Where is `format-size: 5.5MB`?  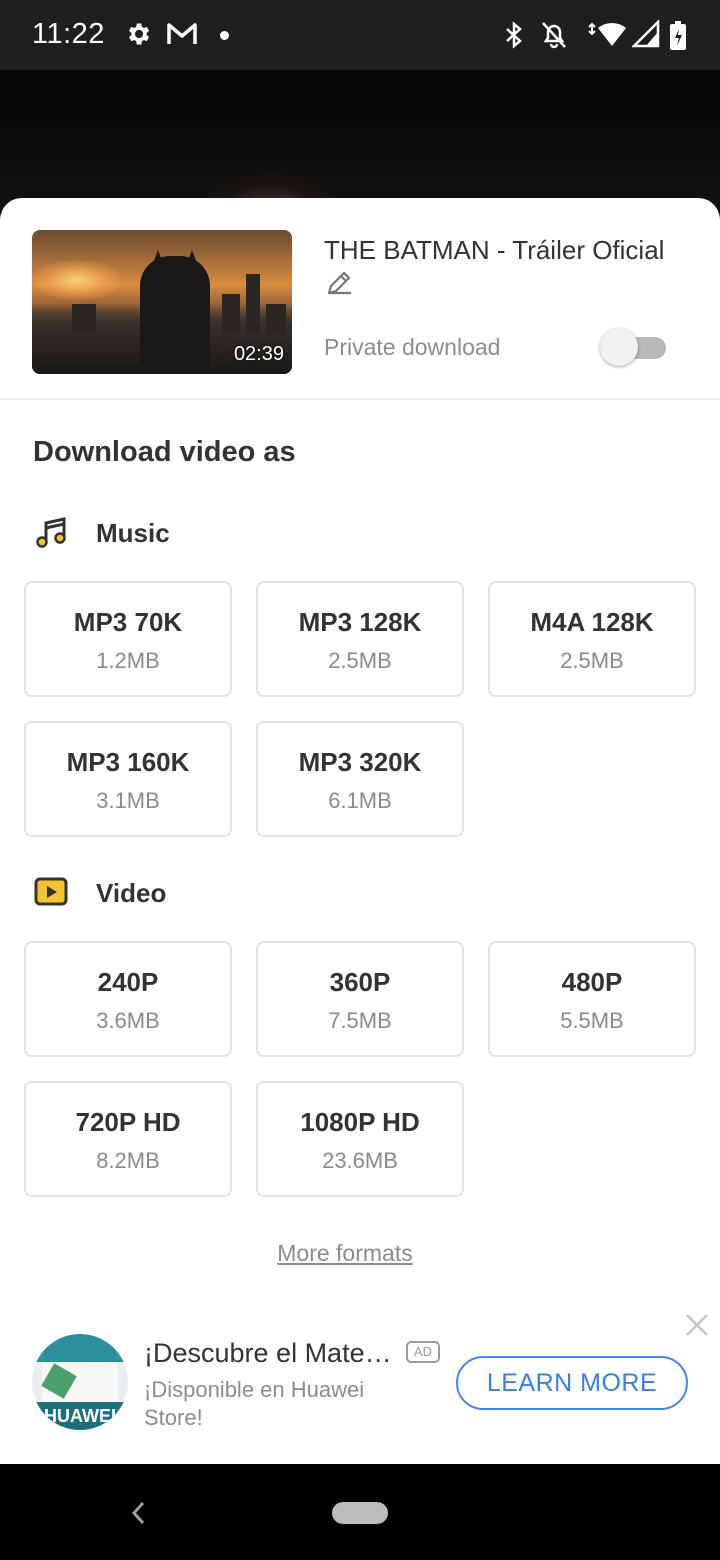 format-size: 5.5MB is located at coordinates (592, 1020).